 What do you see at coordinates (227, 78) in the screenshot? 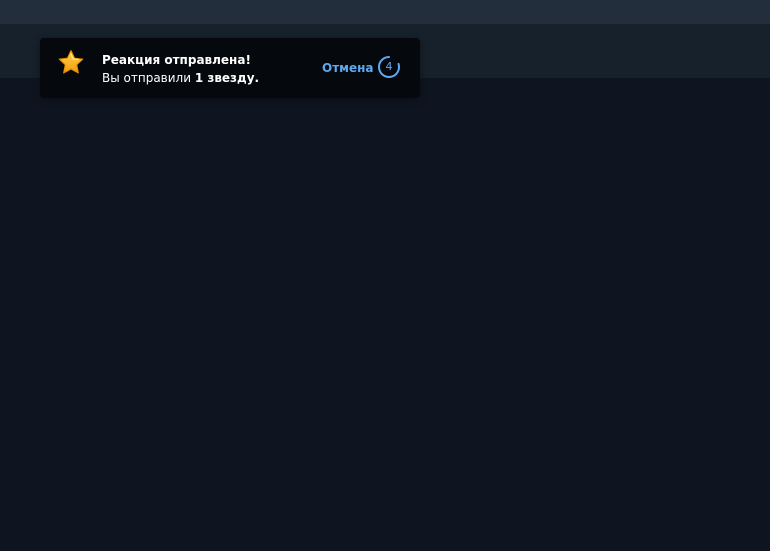
I see `toast-body-count: 1 звезду.` at bounding box center [227, 78].